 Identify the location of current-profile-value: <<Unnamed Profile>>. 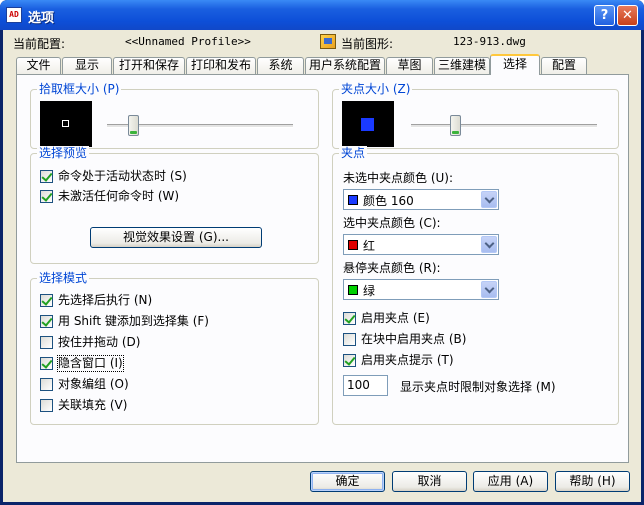
(188, 41).